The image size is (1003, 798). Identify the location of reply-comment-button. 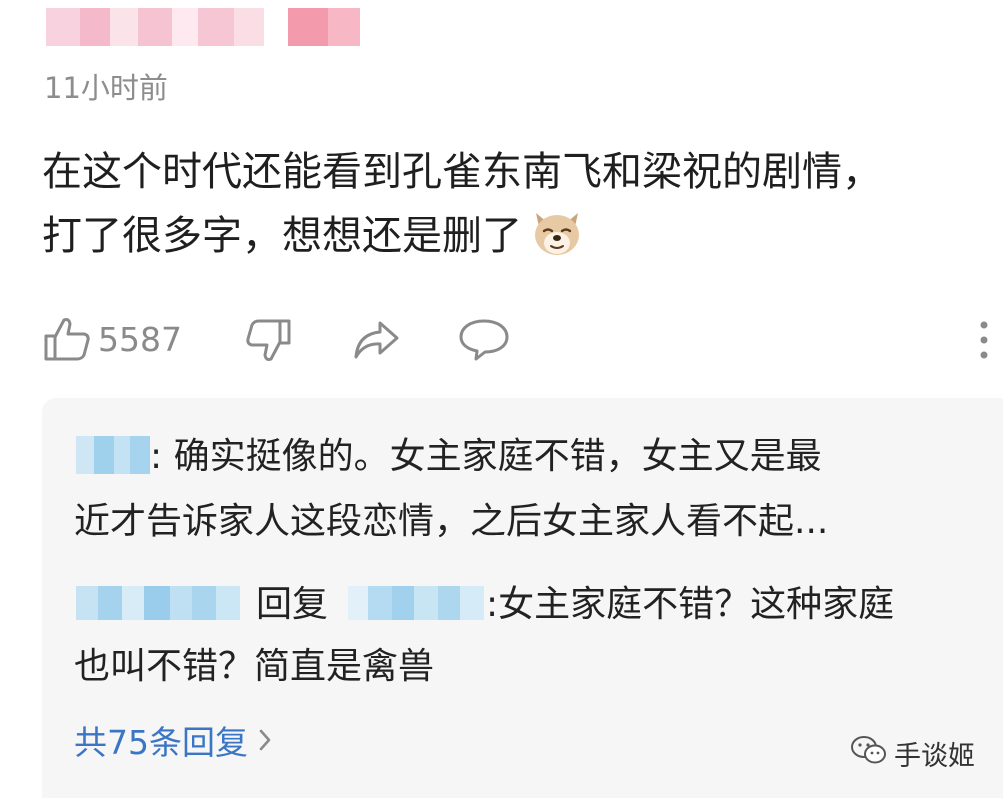
(484, 340).